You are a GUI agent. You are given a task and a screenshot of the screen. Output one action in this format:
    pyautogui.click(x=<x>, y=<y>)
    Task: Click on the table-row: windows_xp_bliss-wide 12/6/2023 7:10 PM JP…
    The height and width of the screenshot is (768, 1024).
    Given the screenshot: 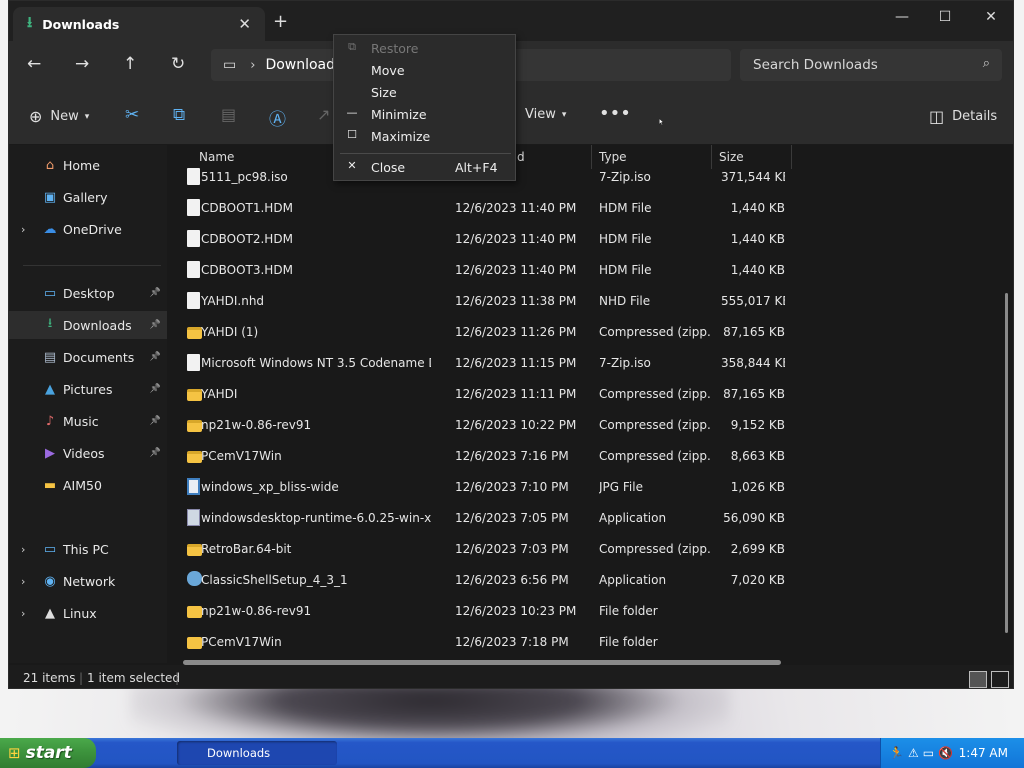 What is the action you would take?
    pyautogui.click(x=486, y=487)
    